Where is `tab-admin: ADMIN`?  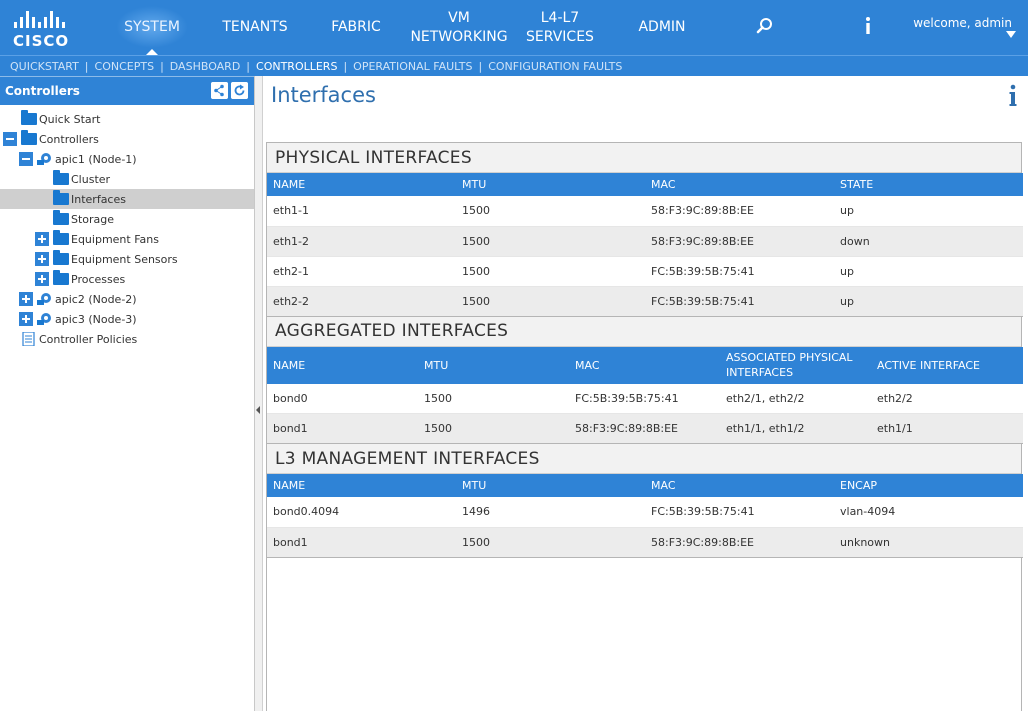 tab-admin: ADMIN is located at coordinates (662, 27).